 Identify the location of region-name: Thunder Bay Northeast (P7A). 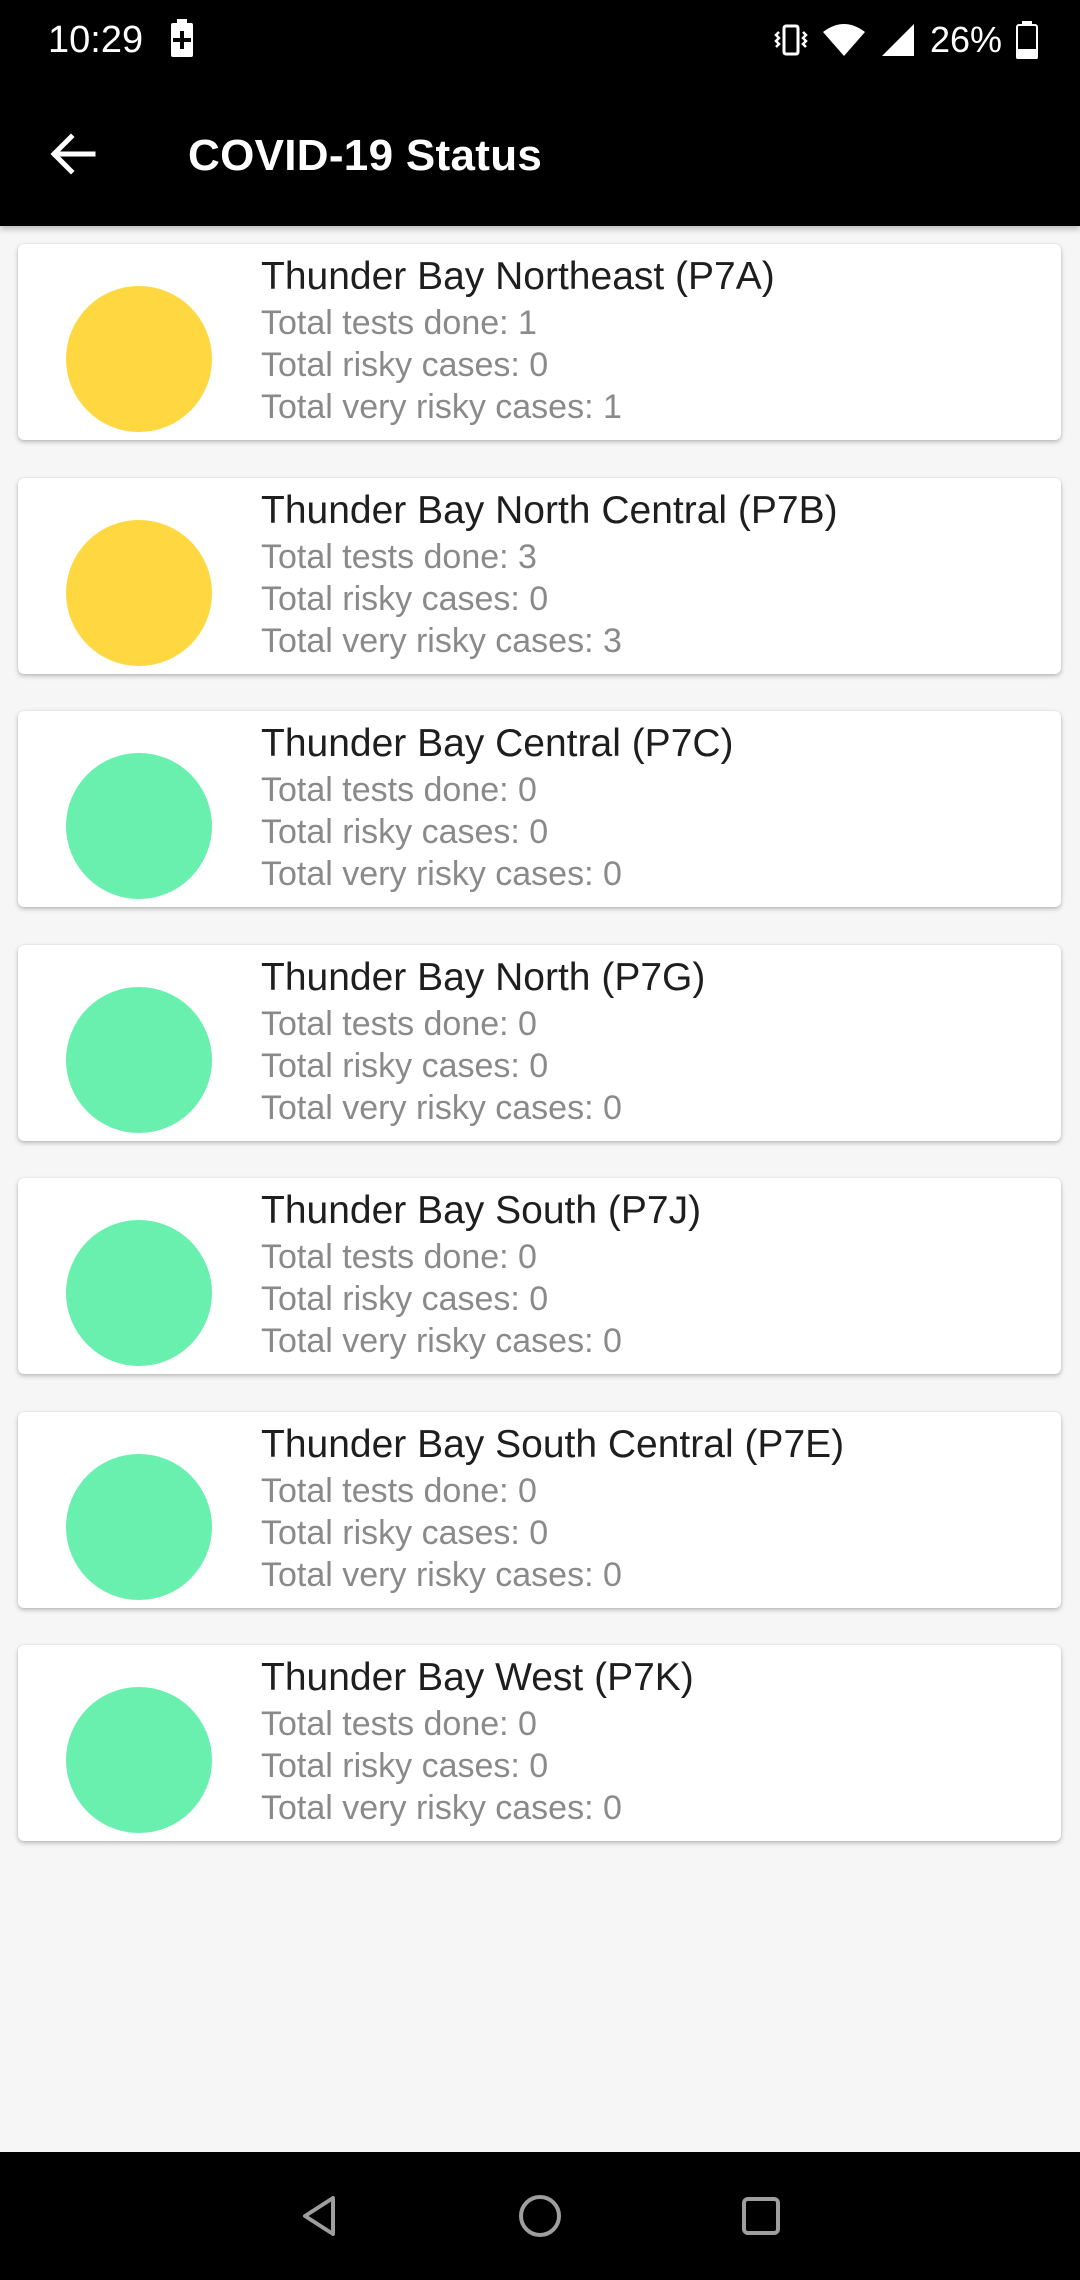
(518, 276).